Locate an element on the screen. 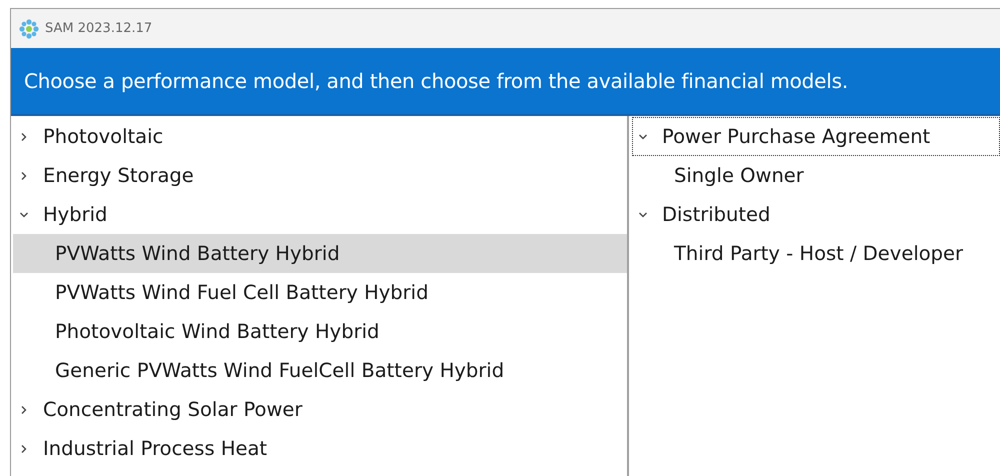 The image size is (1000, 476). tree-item: Distributed is located at coordinates (816, 214).